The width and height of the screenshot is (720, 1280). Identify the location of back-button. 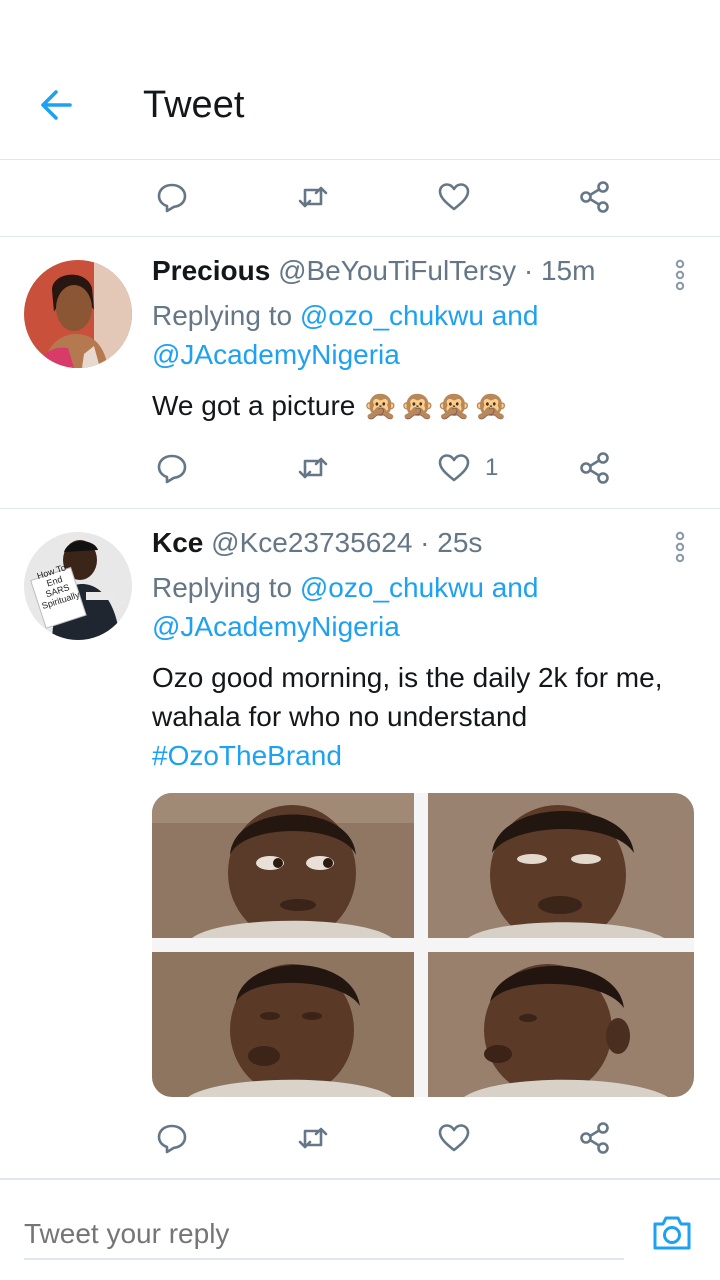
(57, 105).